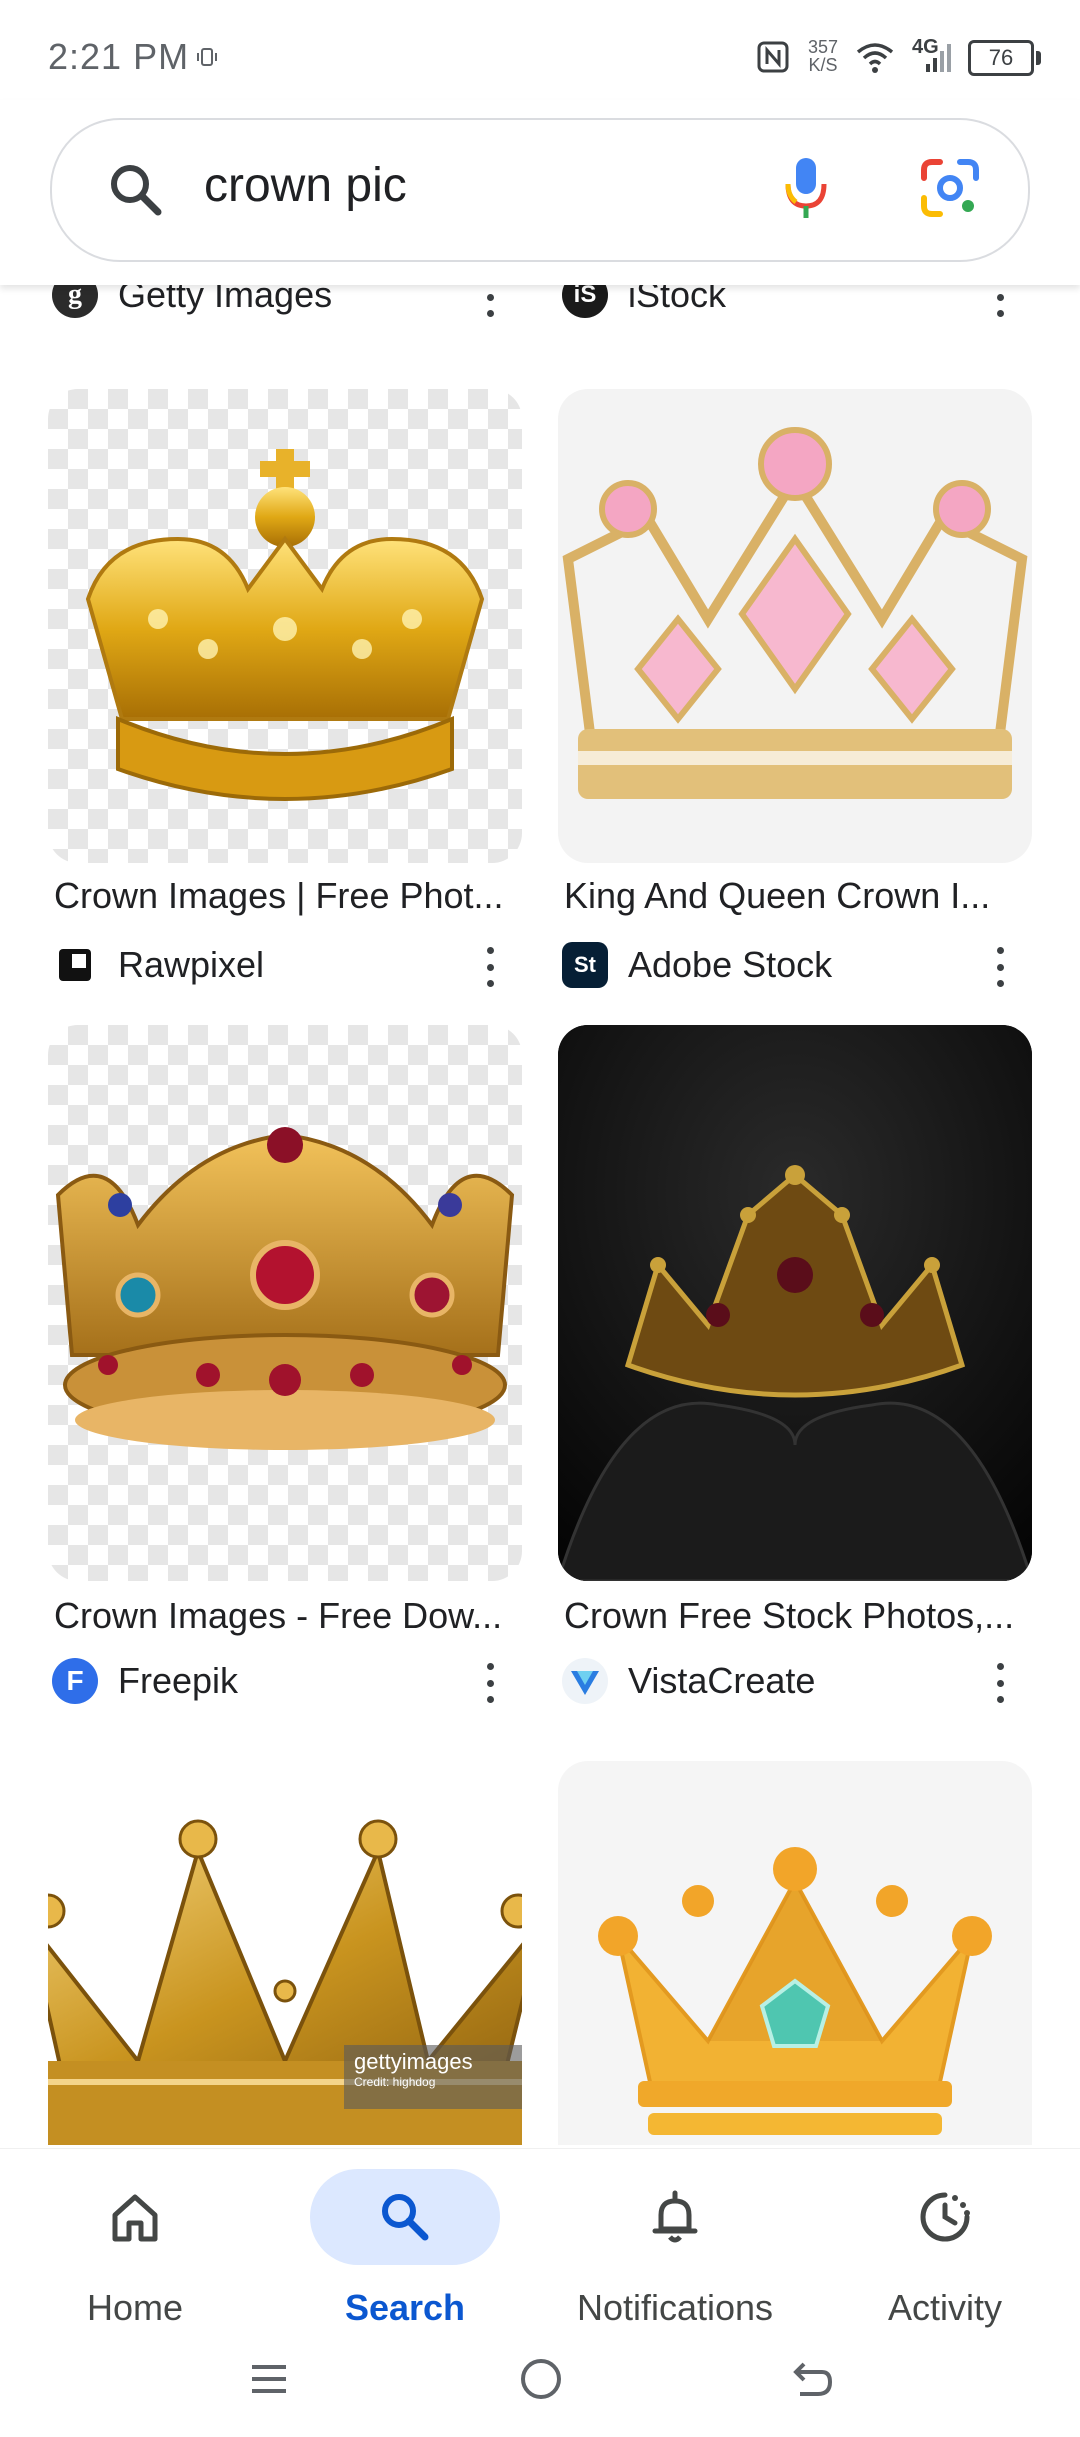 The width and height of the screenshot is (1080, 2437). Describe the element at coordinates (585, 1681) in the screenshot. I see `vistacreate-logo-icon` at that location.